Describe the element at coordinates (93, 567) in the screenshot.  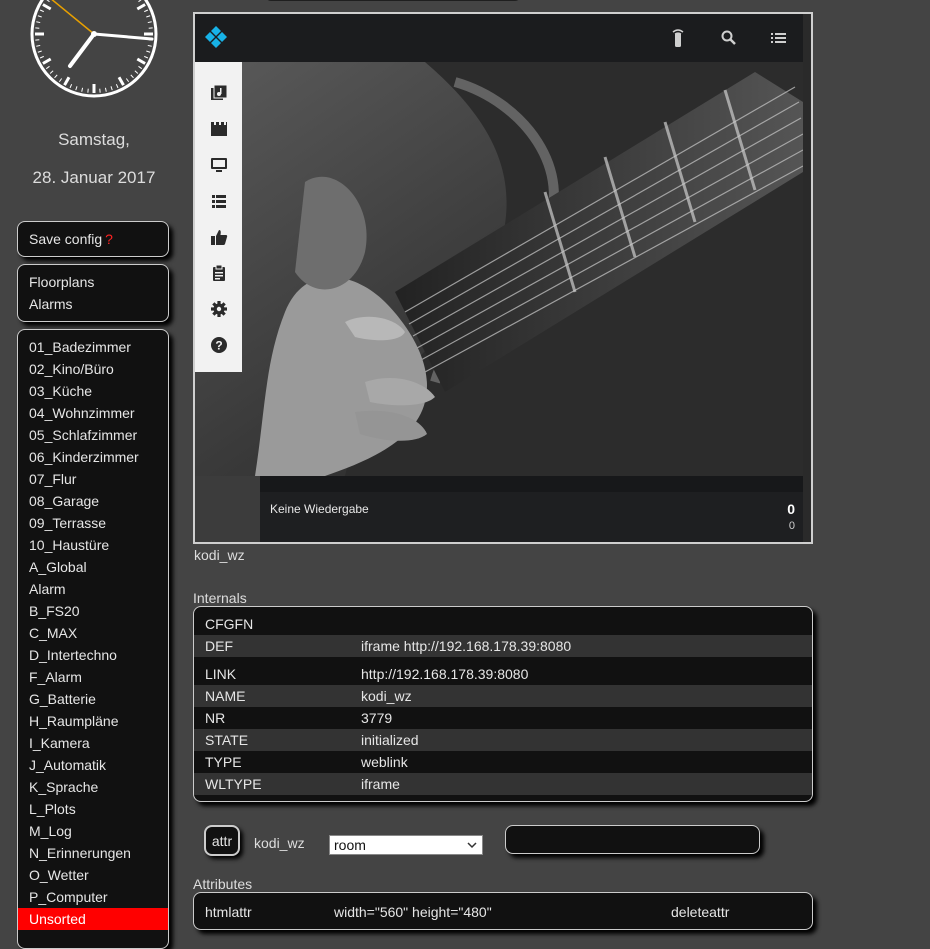
I see `room-link: A_Global` at that location.